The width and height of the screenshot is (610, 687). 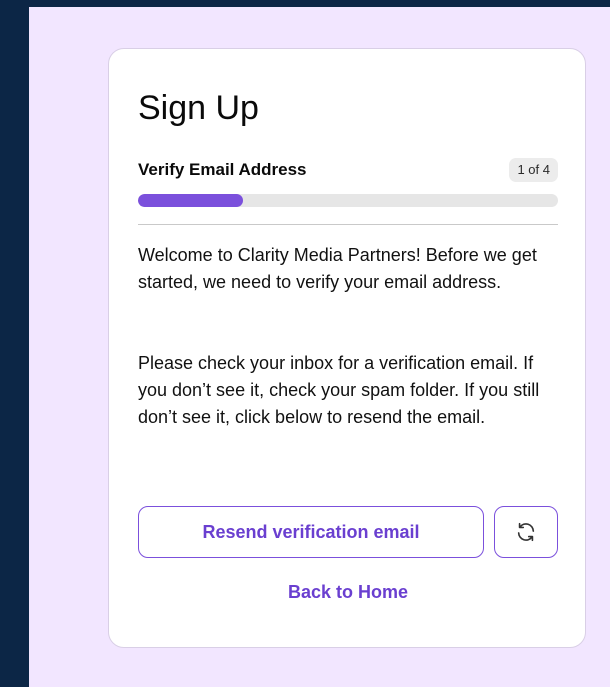 I want to click on refresh-icon, so click(x=526, y=532).